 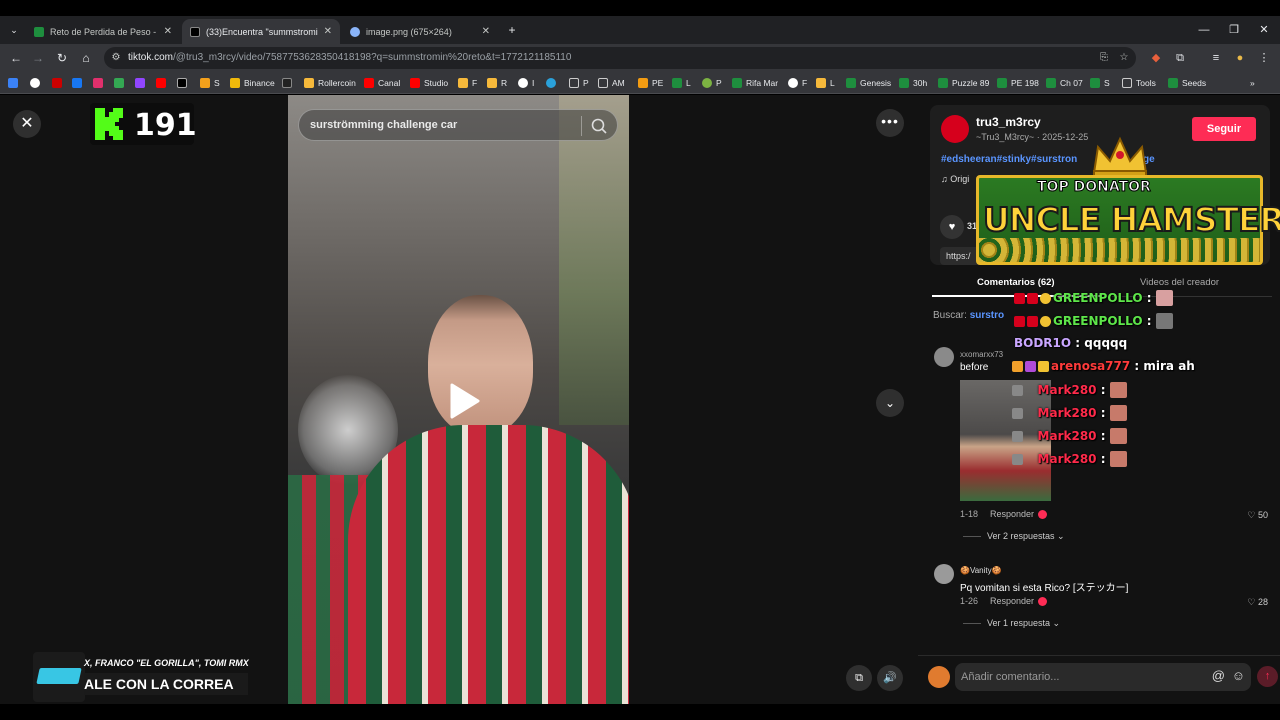 What do you see at coordinates (1252, 83) in the screenshot?
I see `bookmarks-overflow-icon: »` at bounding box center [1252, 83].